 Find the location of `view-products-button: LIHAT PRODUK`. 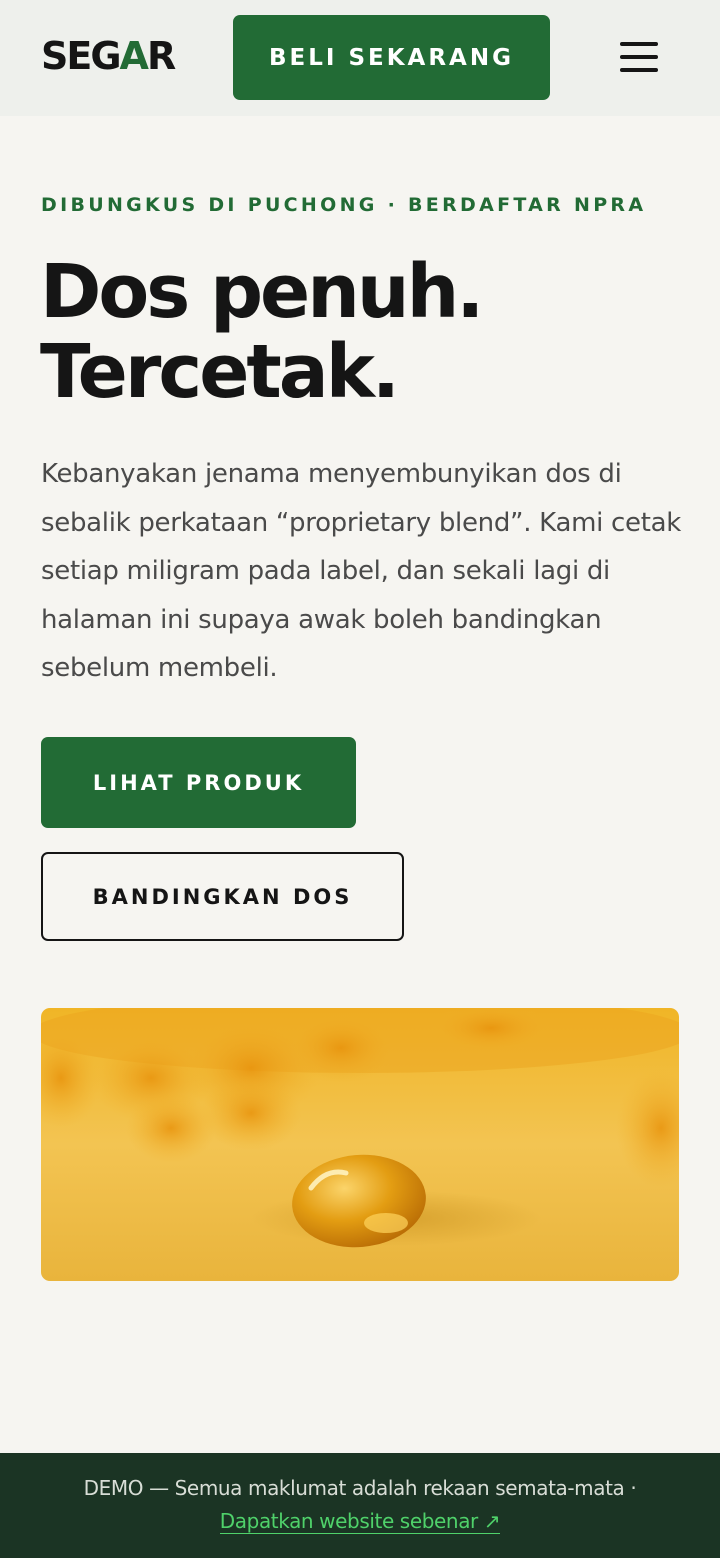

view-products-button: LIHAT PRODUK is located at coordinates (198, 782).